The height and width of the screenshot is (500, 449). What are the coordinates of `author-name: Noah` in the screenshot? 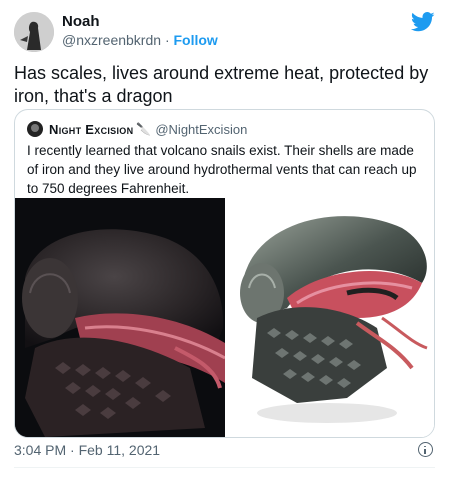 It's located at (81, 21).